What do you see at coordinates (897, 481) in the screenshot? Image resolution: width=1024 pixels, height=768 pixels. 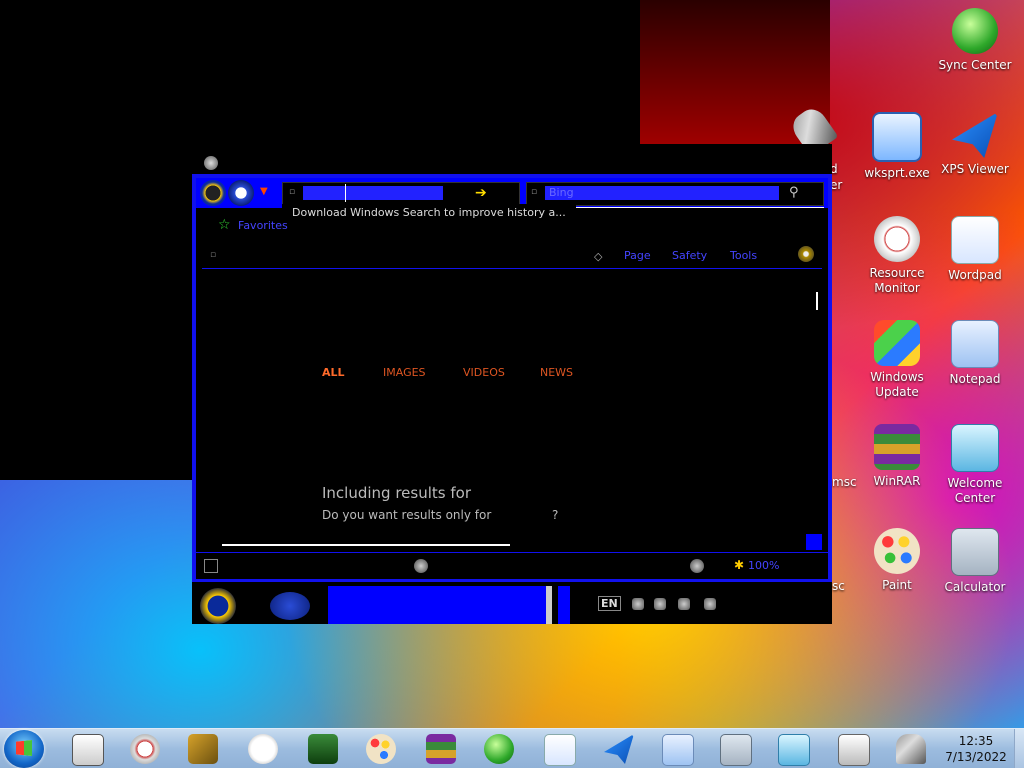 I see `desktop-icon-label: WinRAR` at bounding box center [897, 481].